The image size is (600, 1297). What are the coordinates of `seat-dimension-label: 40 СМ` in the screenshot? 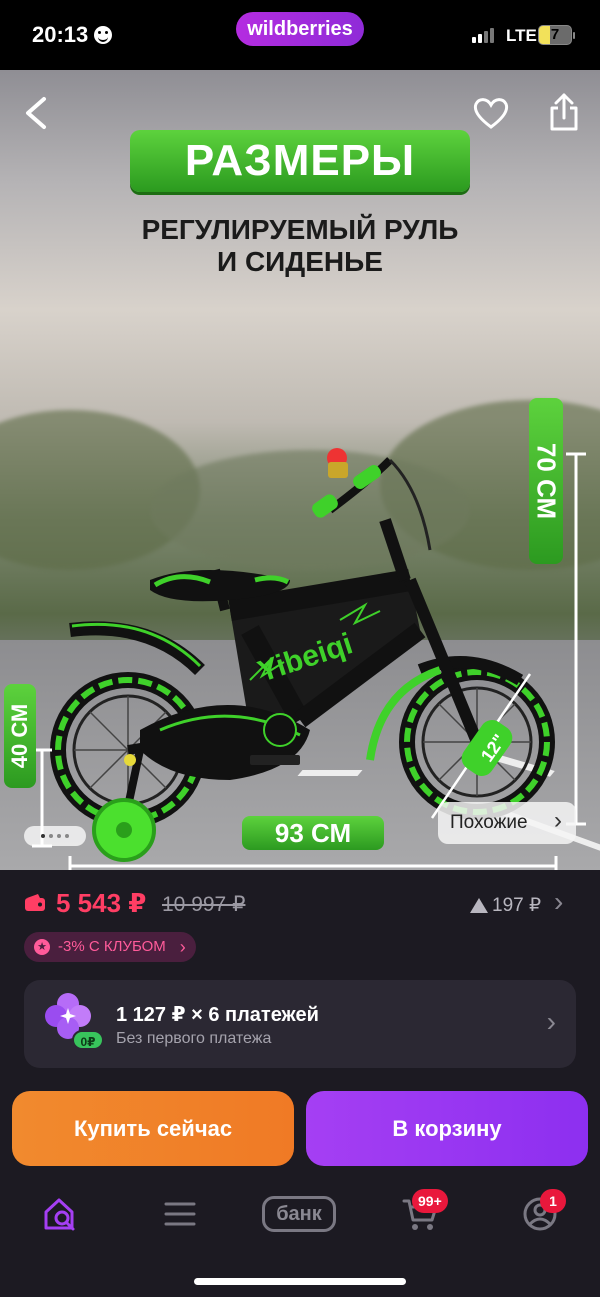 It's located at (20, 736).